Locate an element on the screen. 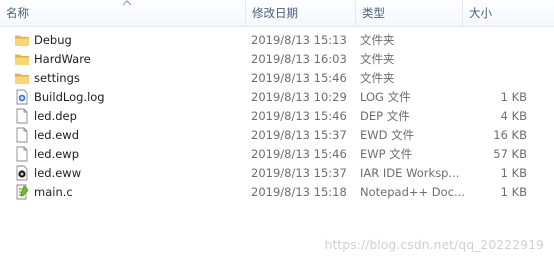 The height and width of the screenshot is (260, 554). file-type: DEP 文件 is located at coordinates (385, 116).